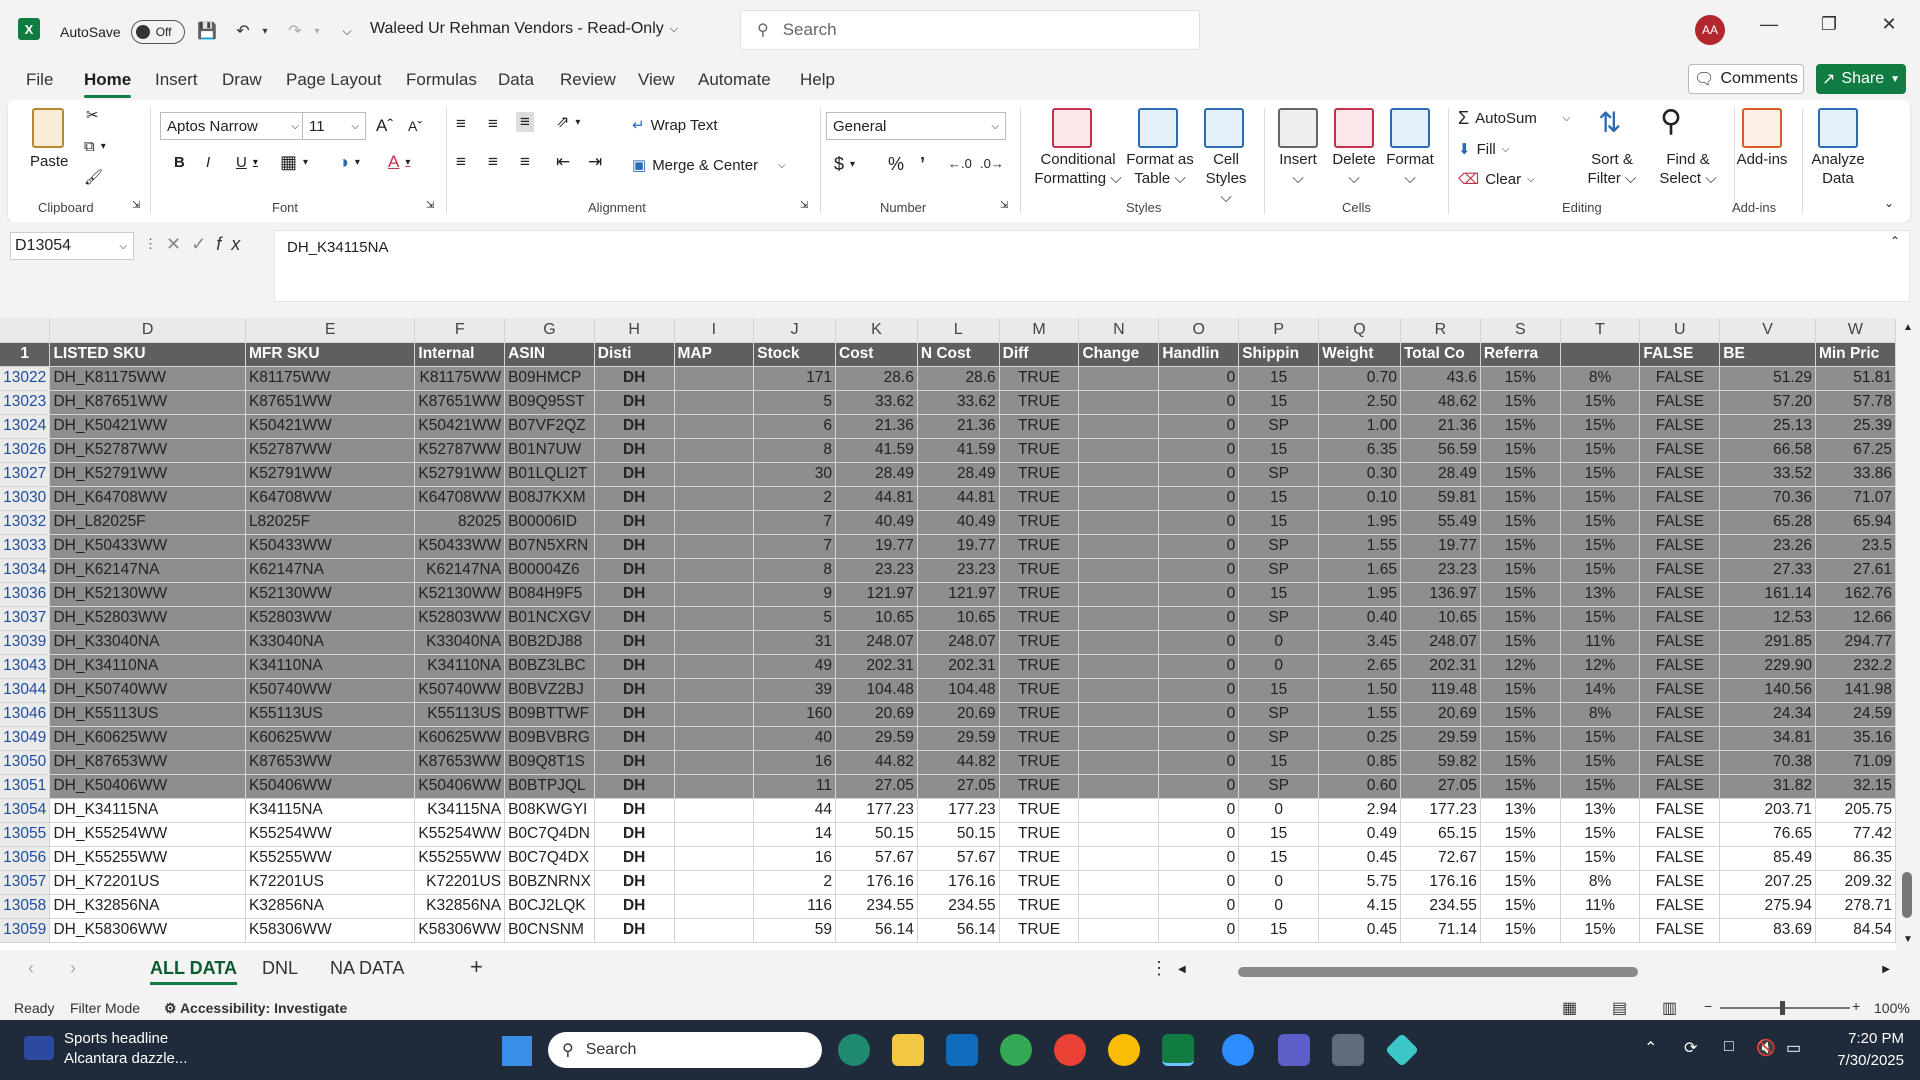  What do you see at coordinates (147, 930) in the screenshot?
I see `cell: DH_K58306WW` at bounding box center [147, 930].